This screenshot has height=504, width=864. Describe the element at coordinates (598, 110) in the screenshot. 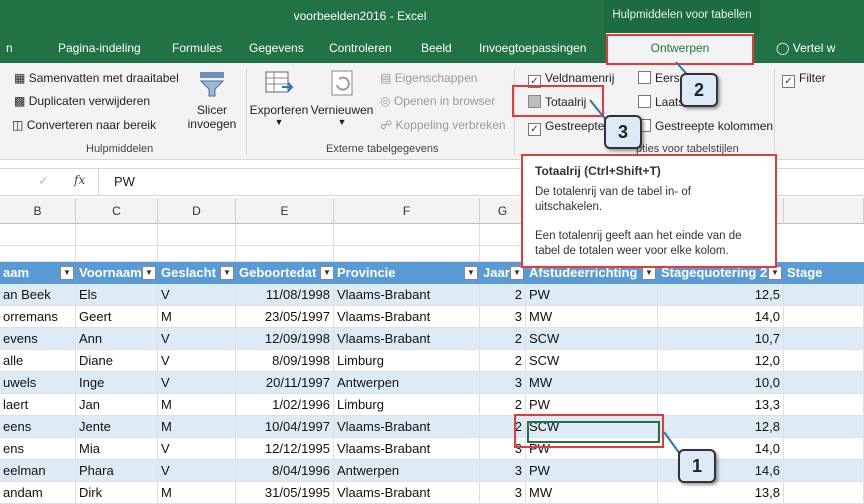

I see `callout-3-pointer` at that location.